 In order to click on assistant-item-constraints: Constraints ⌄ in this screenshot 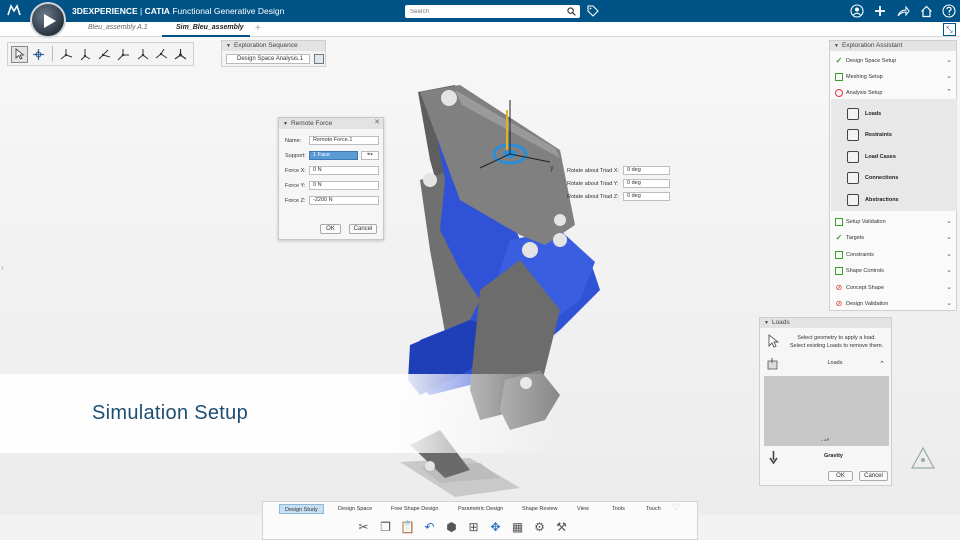, I will do `click(893, 255)`.